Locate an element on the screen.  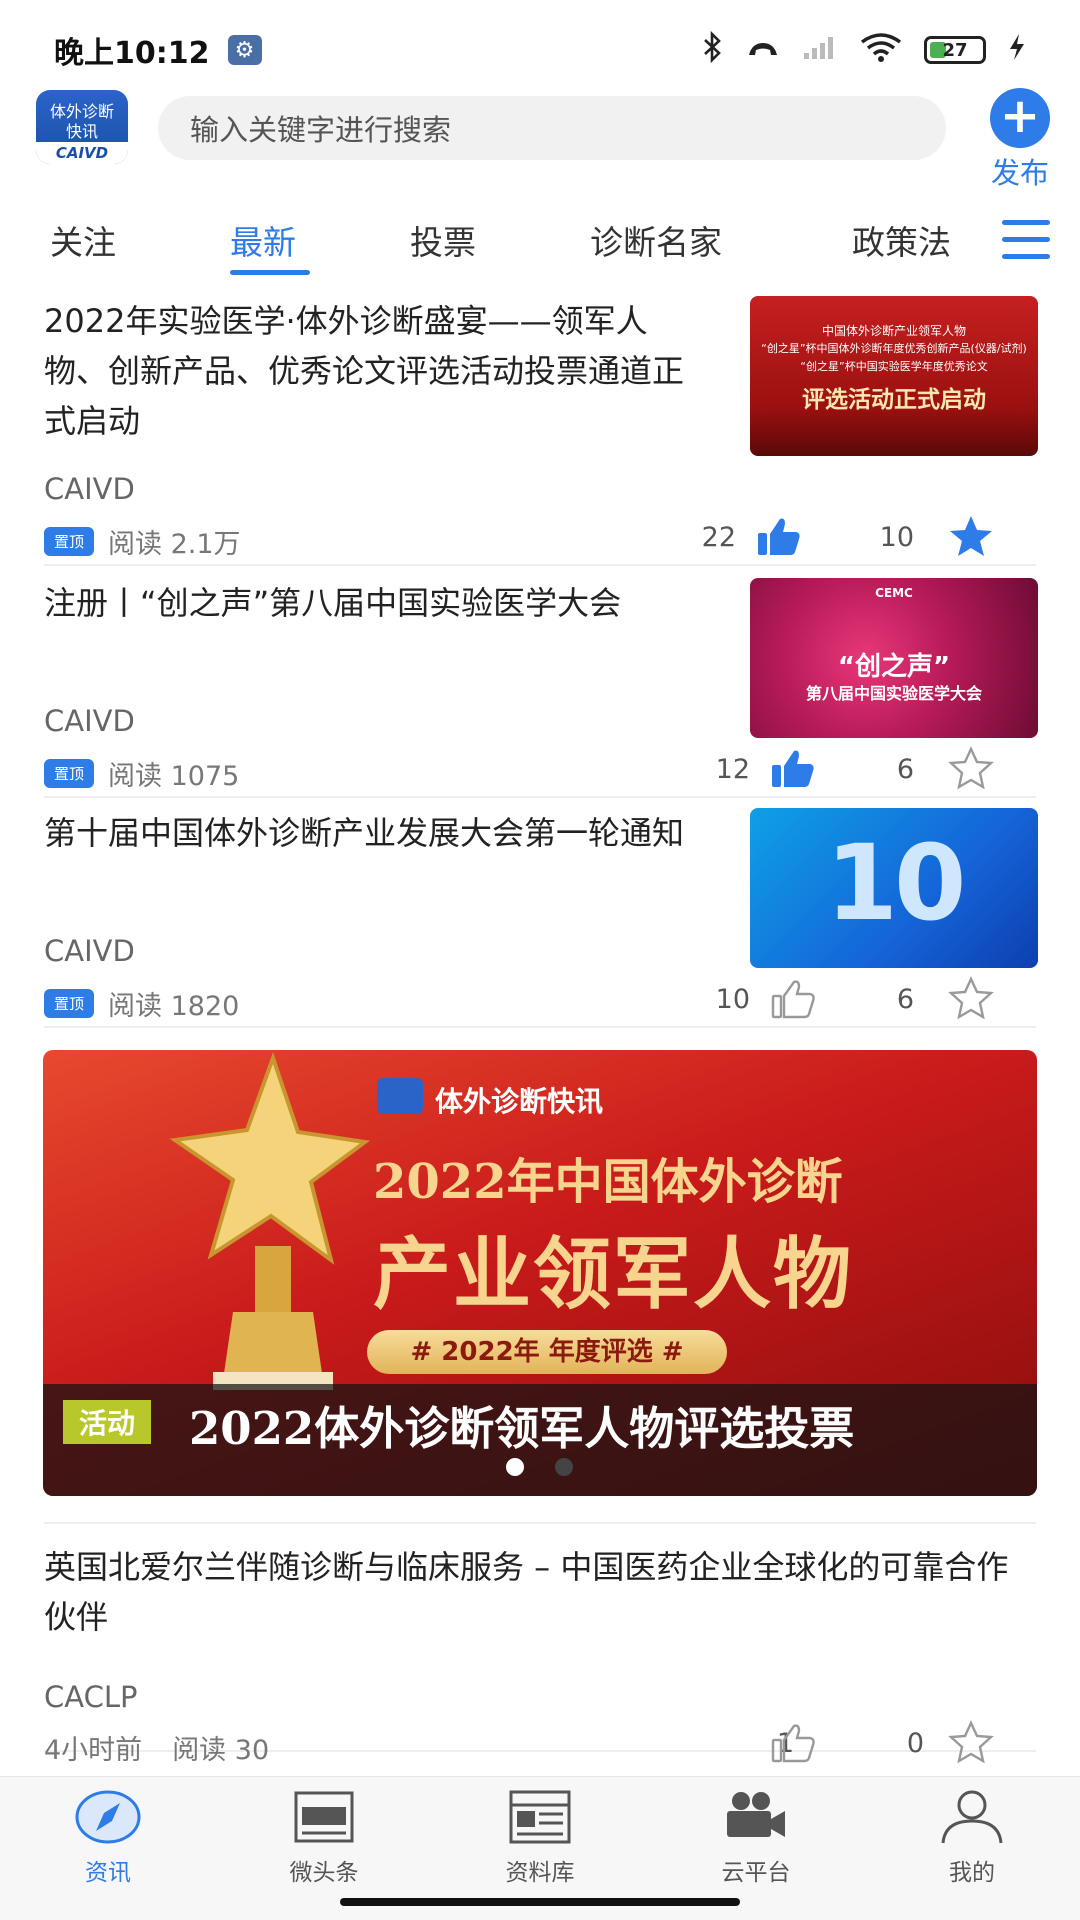
app-logo: 体外诊断 快讯 CAIVD is located at coordinates (82, 127).